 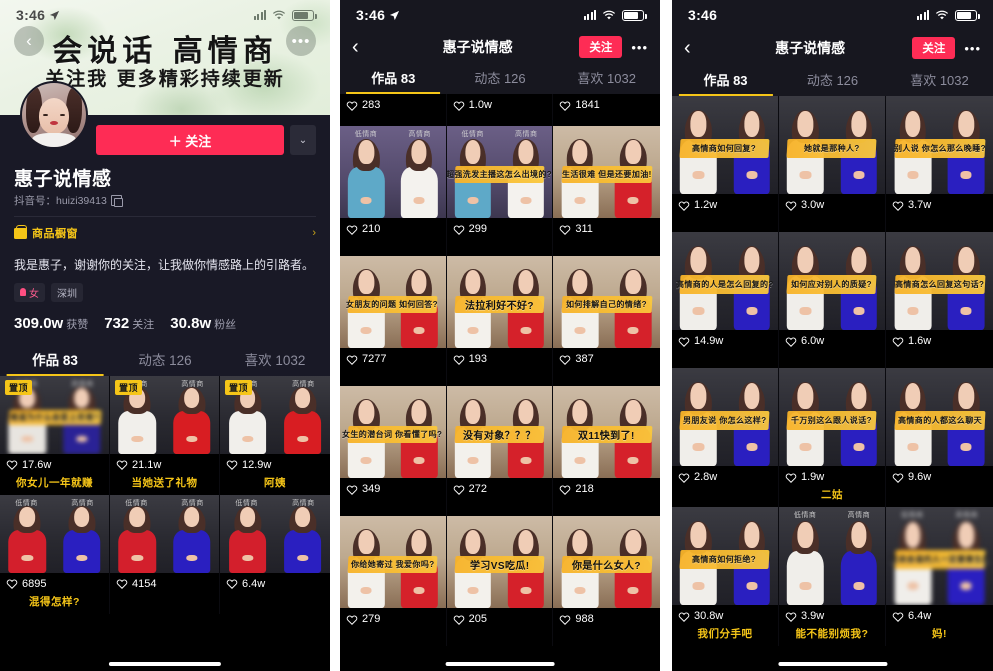 I want to click on video-thumbnail: 高情商的人是怎么回复的?, so click(x=725, y=281).